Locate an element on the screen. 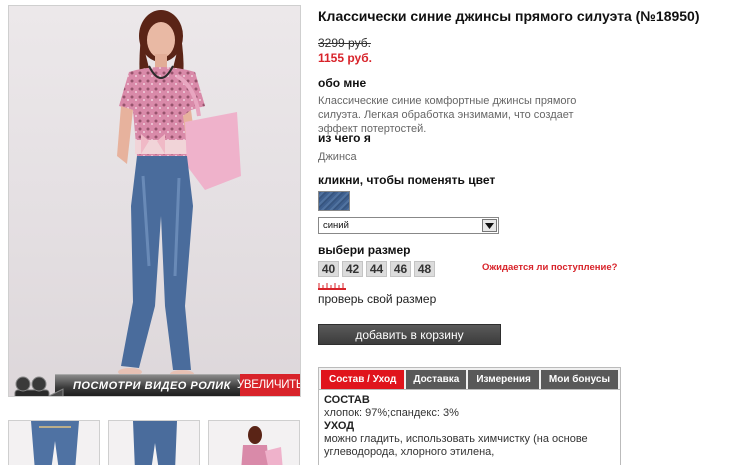  size-option-40: 40 is located at coordinates (328, 269).